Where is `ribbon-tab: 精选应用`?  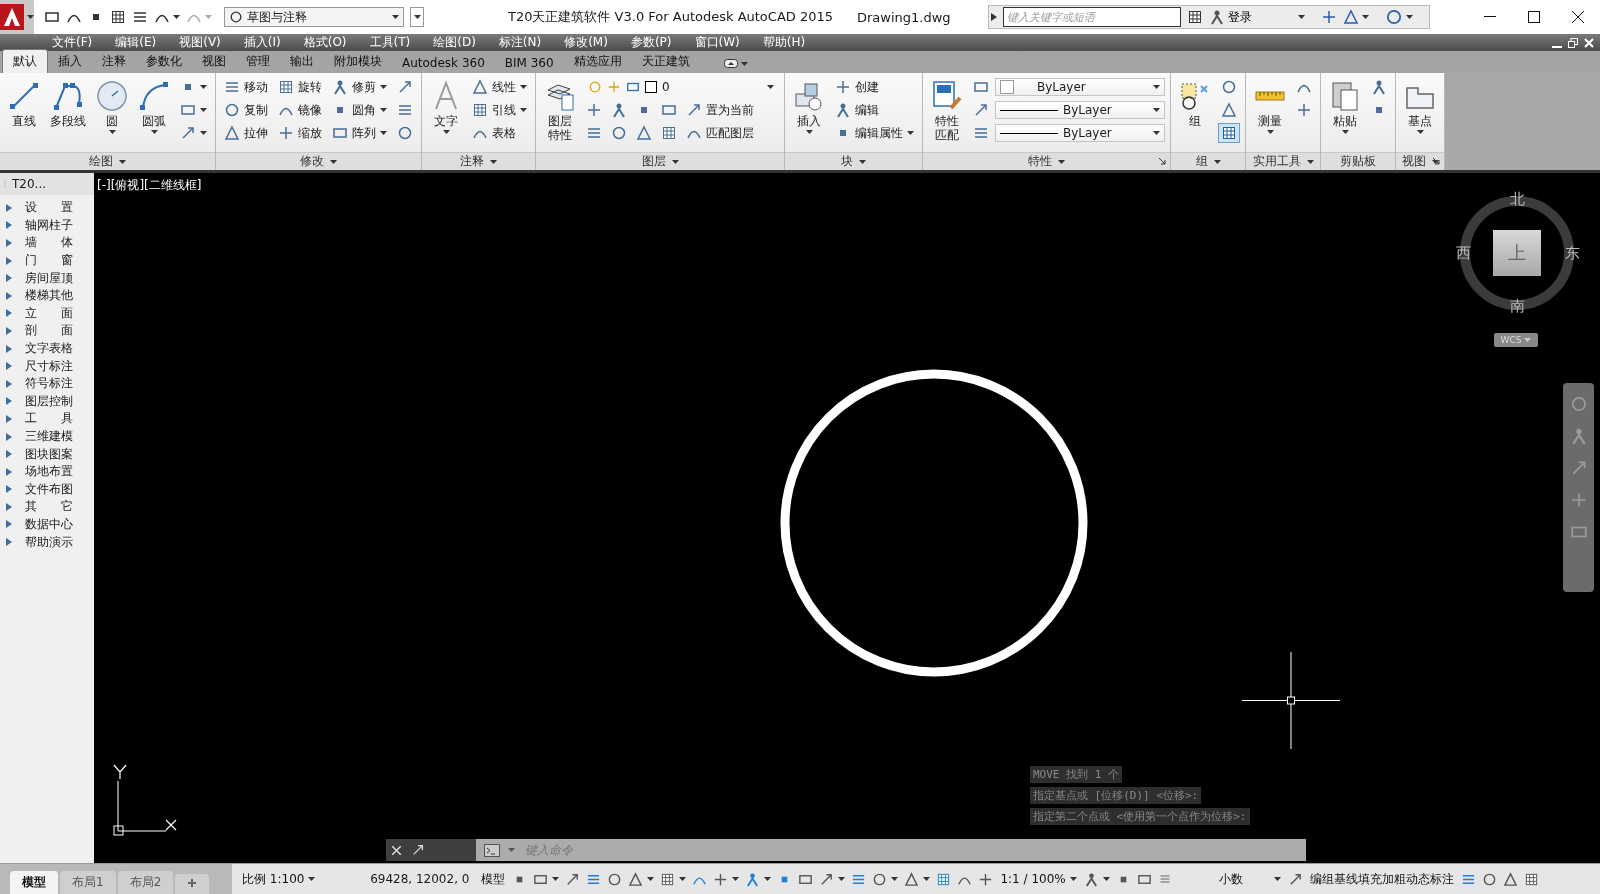 ribbon-tab: 精选应用 is located at coordinates (597, 61).